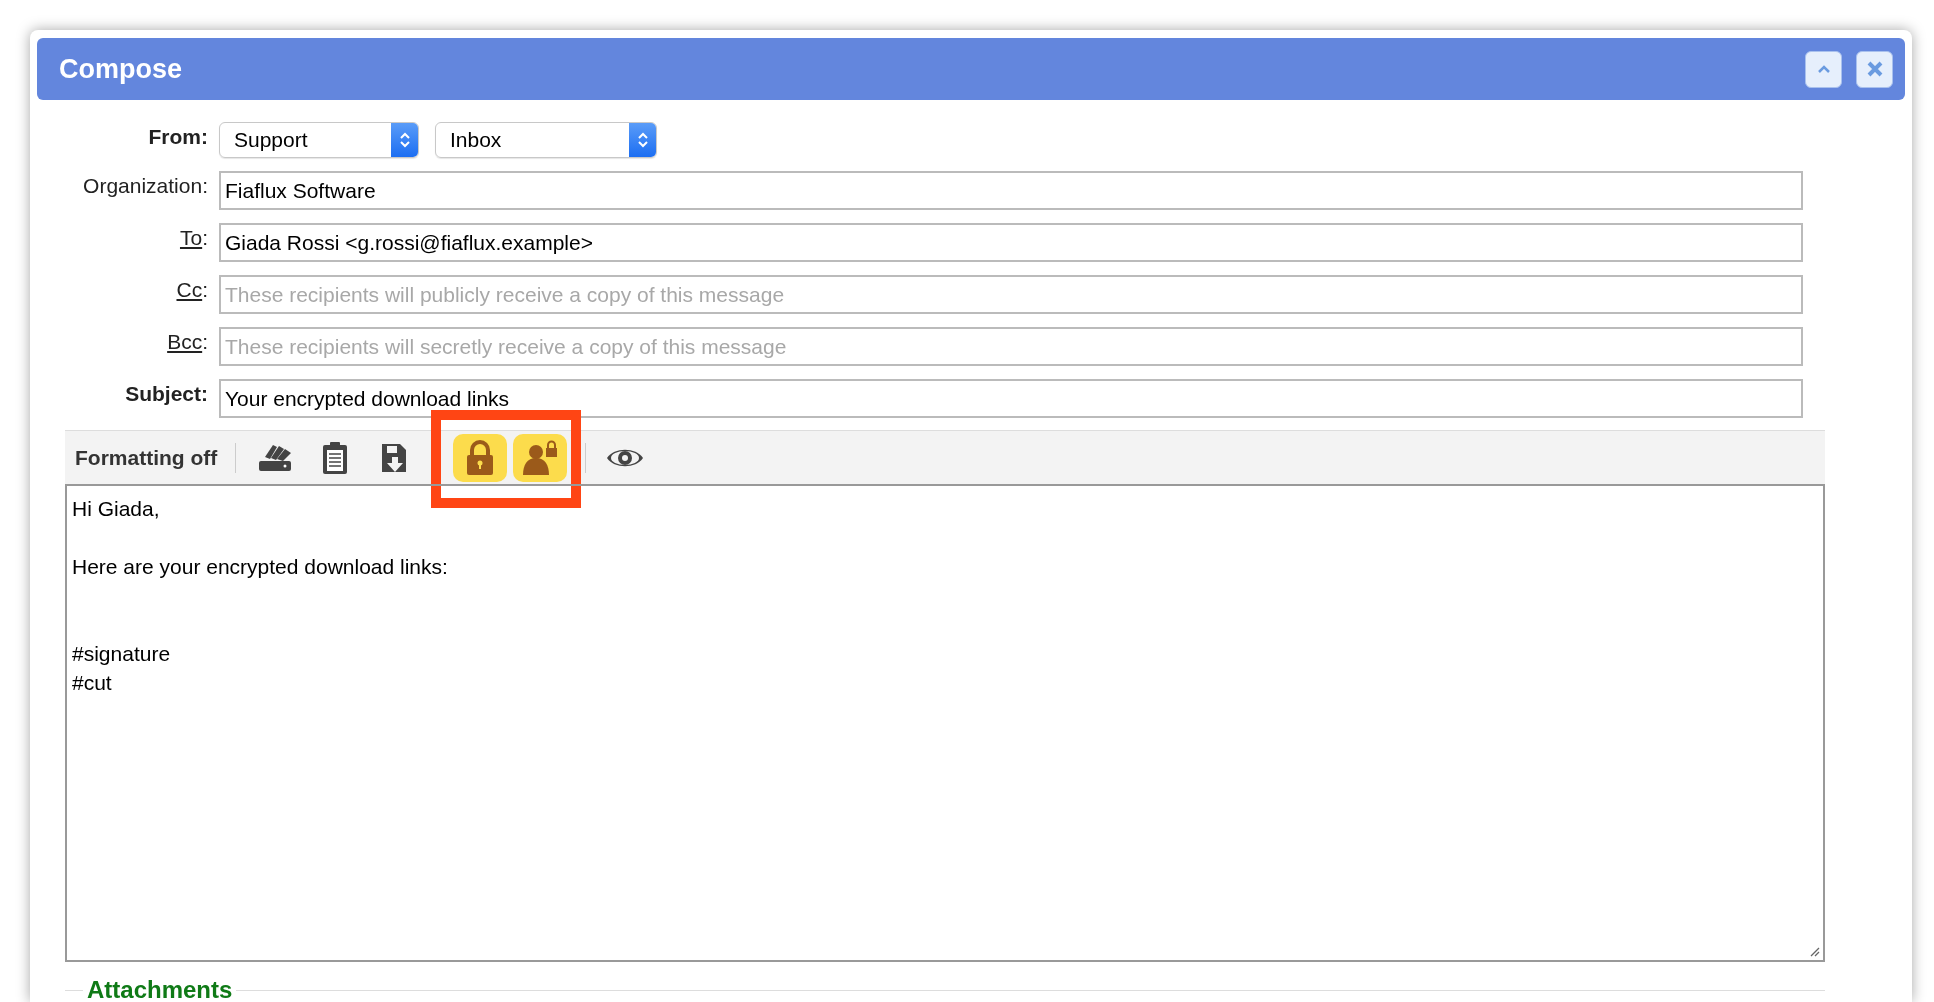 The height and width of the screenshot is (1002, 1934). What do you see at coordinates (1011, 346) in the screenshot?
I see `text-field: These recipients will secretly receive a copy of this message` at bounding box center [1011, 346].